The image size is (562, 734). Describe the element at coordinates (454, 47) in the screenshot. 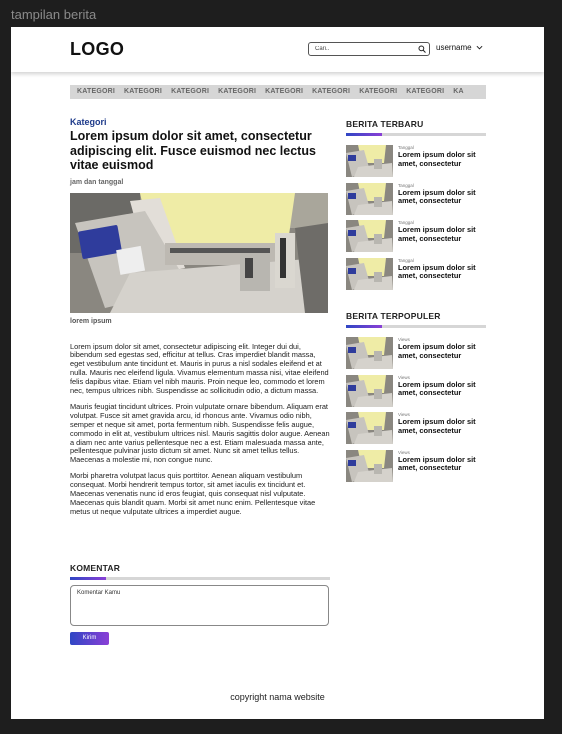

I see `username-label: username` at that location.